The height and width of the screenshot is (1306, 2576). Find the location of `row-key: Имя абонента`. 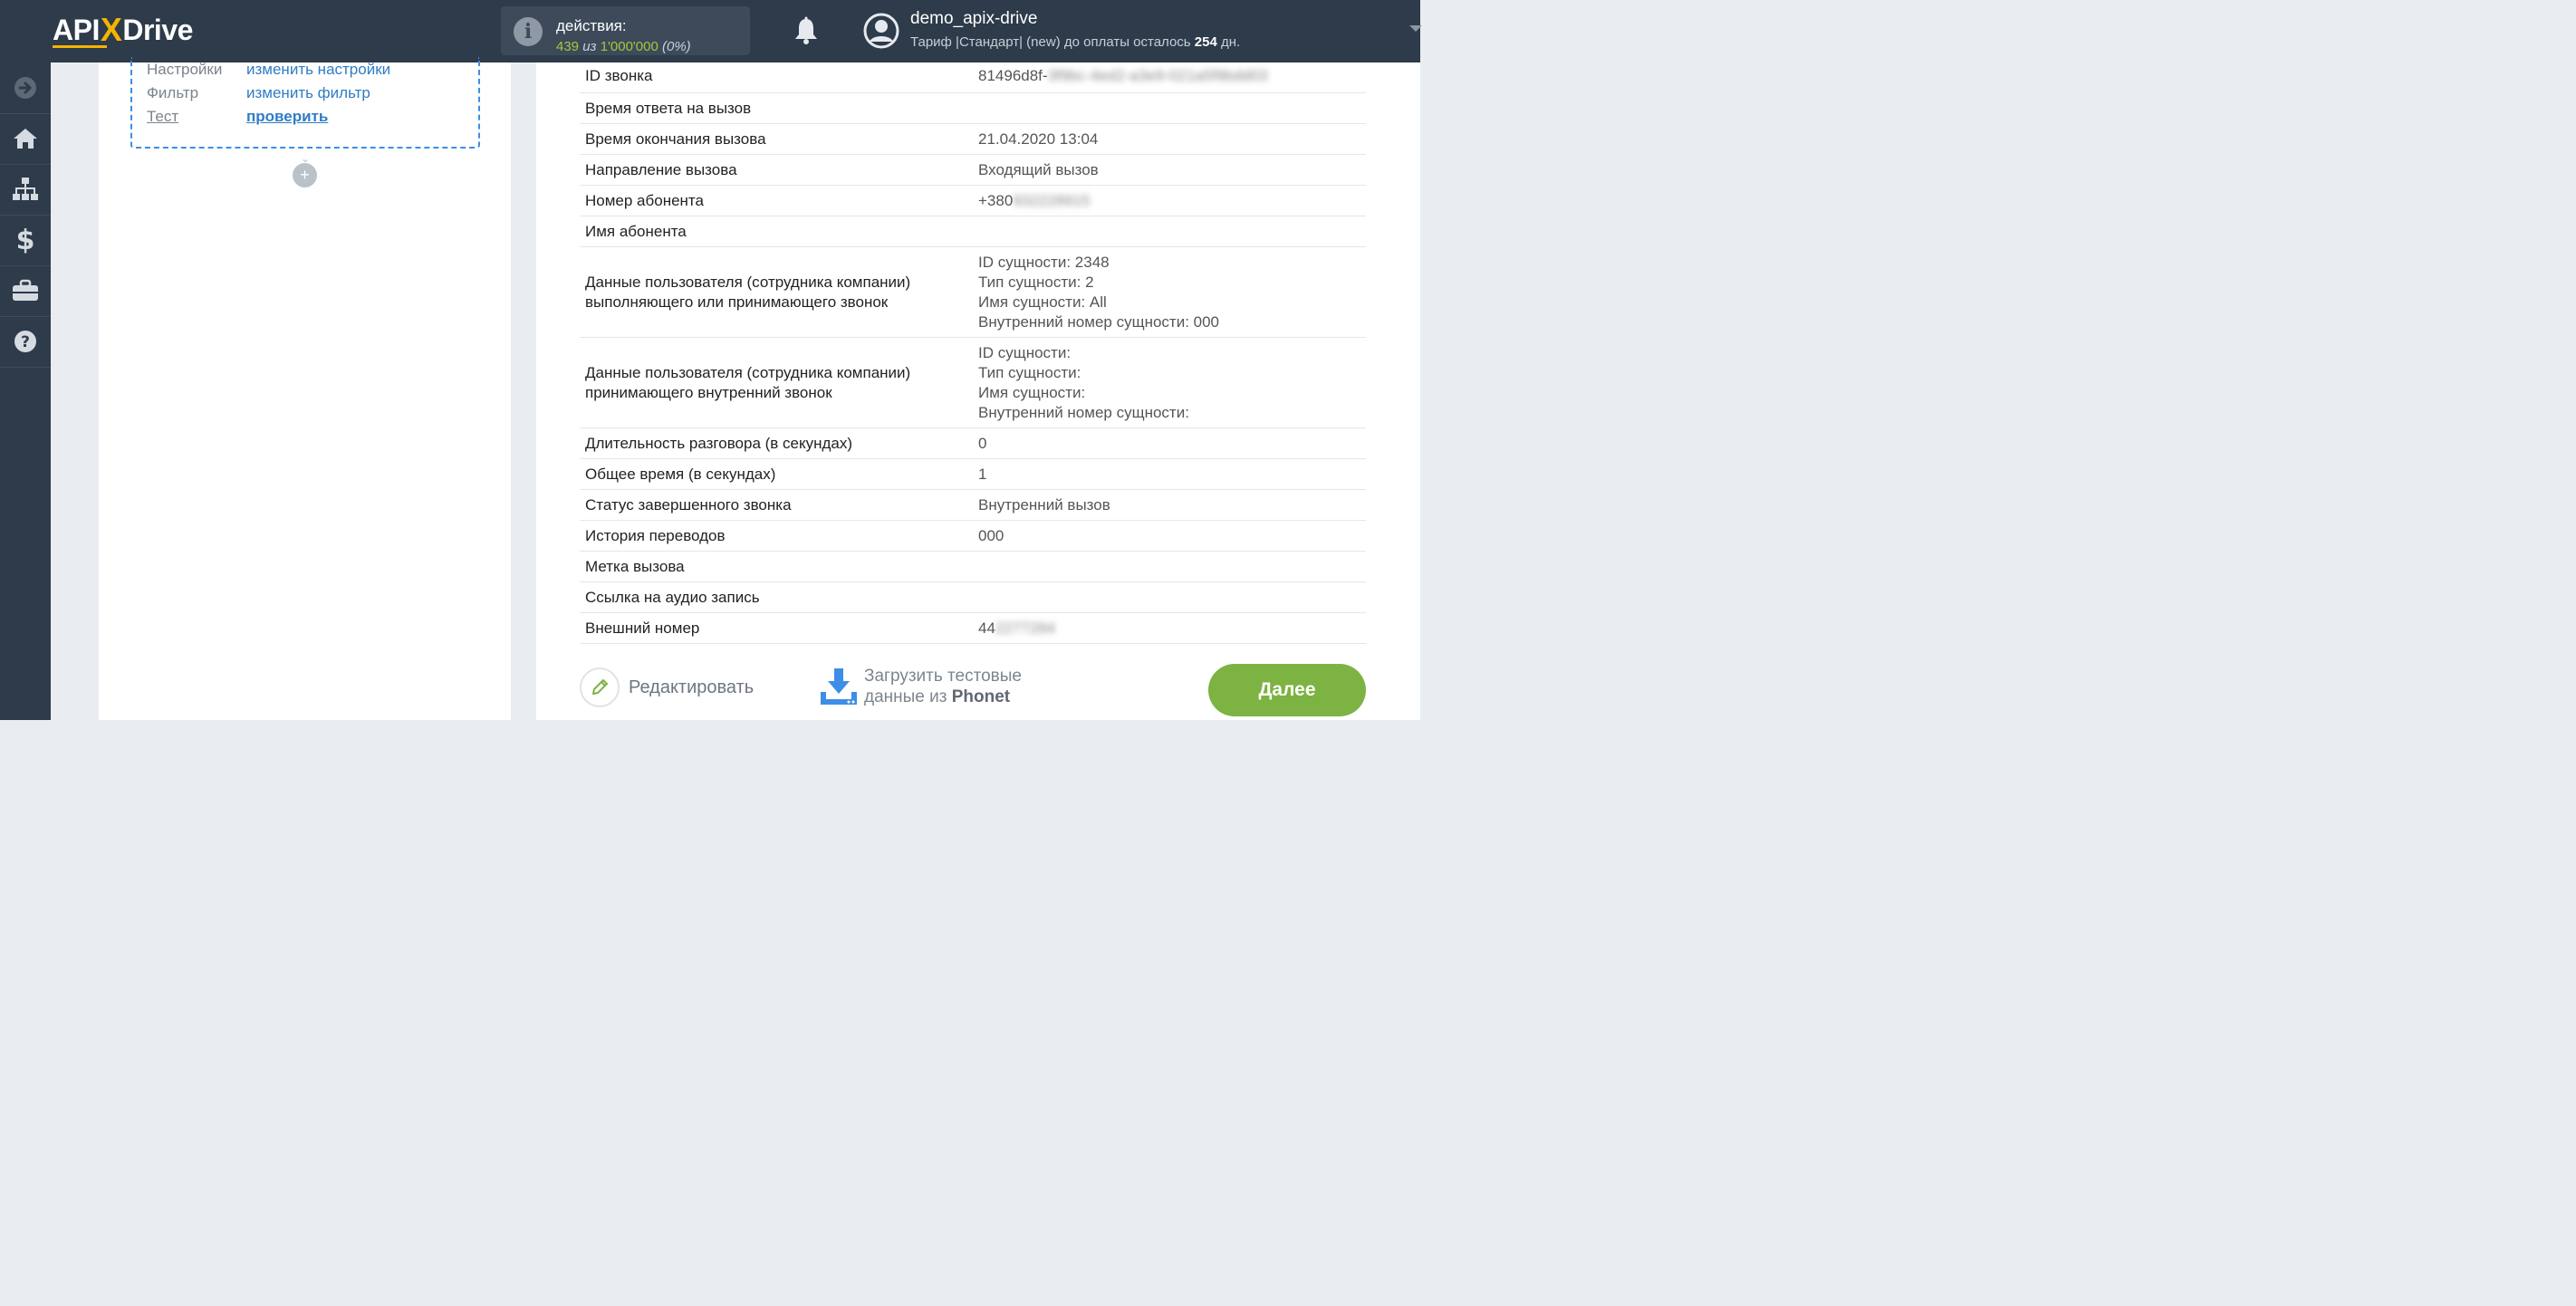

row-key: Имя абонента is located at coordinates (636, 232).